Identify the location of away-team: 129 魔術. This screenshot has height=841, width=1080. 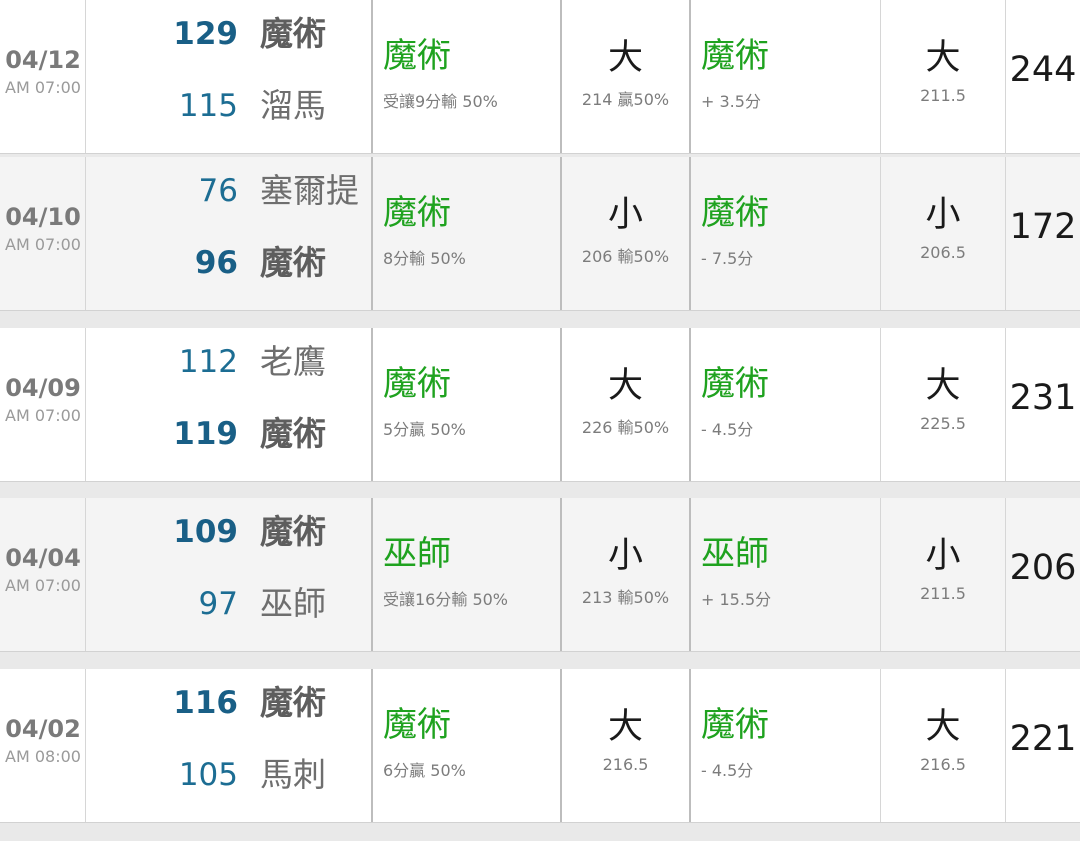
(226, 34).